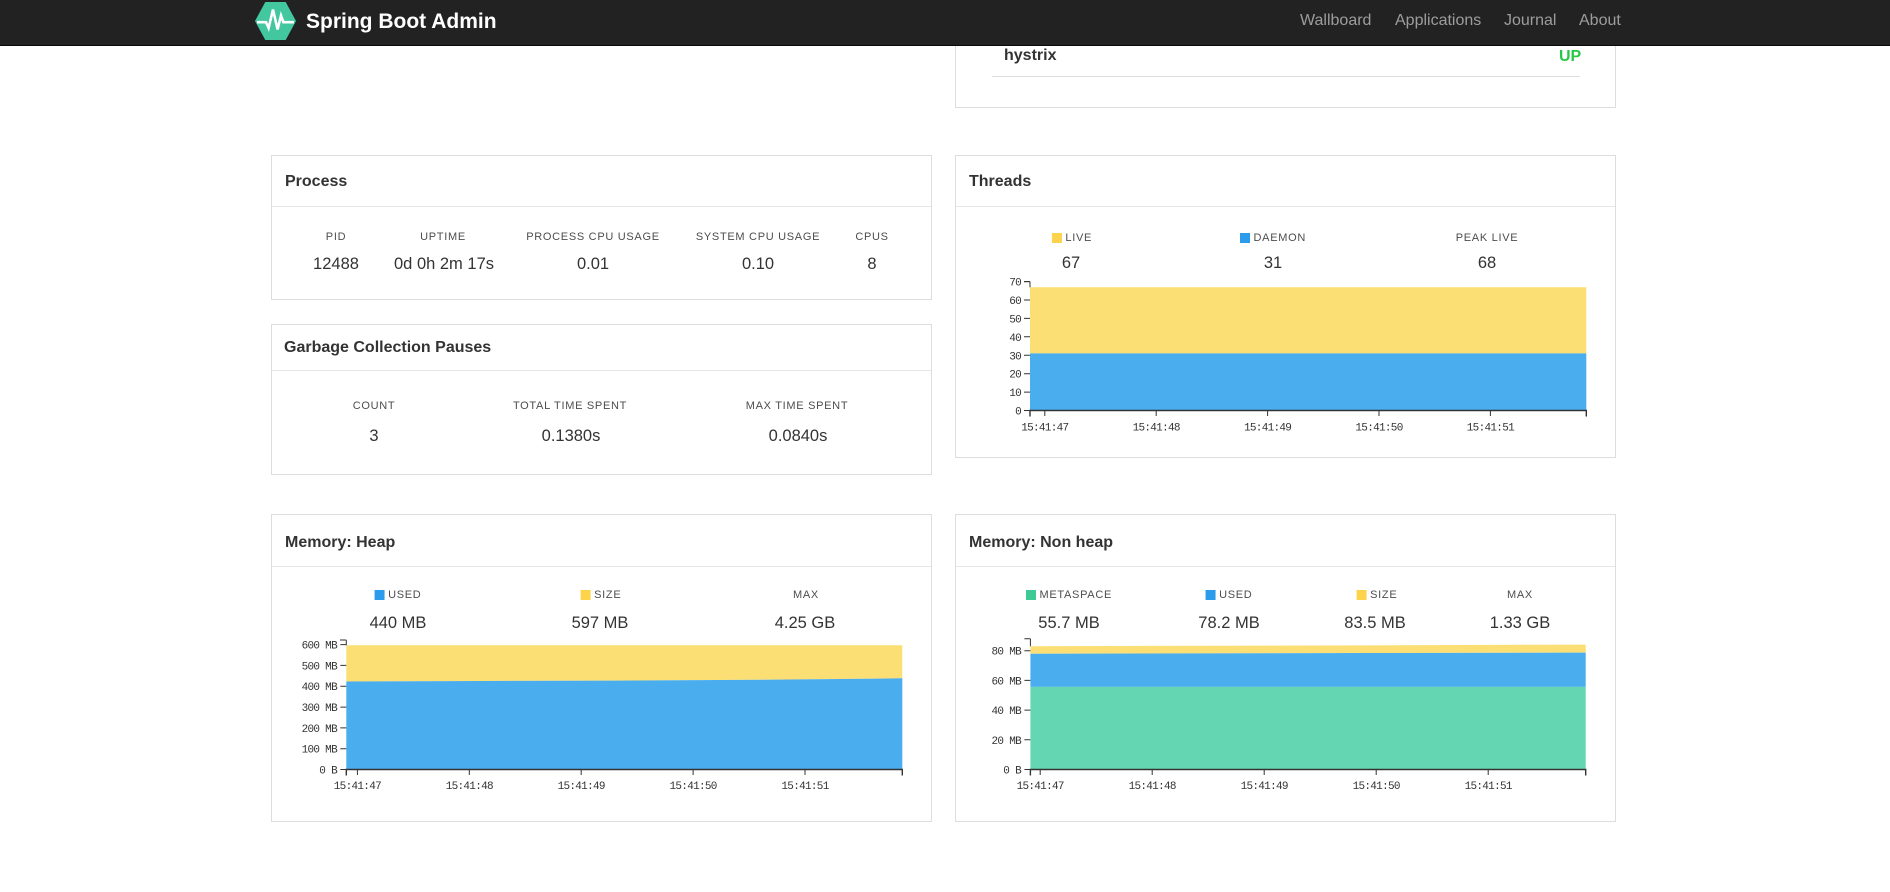 This screenshot has height=892, width=1890. Describe the element at coordinates (1006, 742) in the screenshot. I see `svg-text: 20 MB` at that location.